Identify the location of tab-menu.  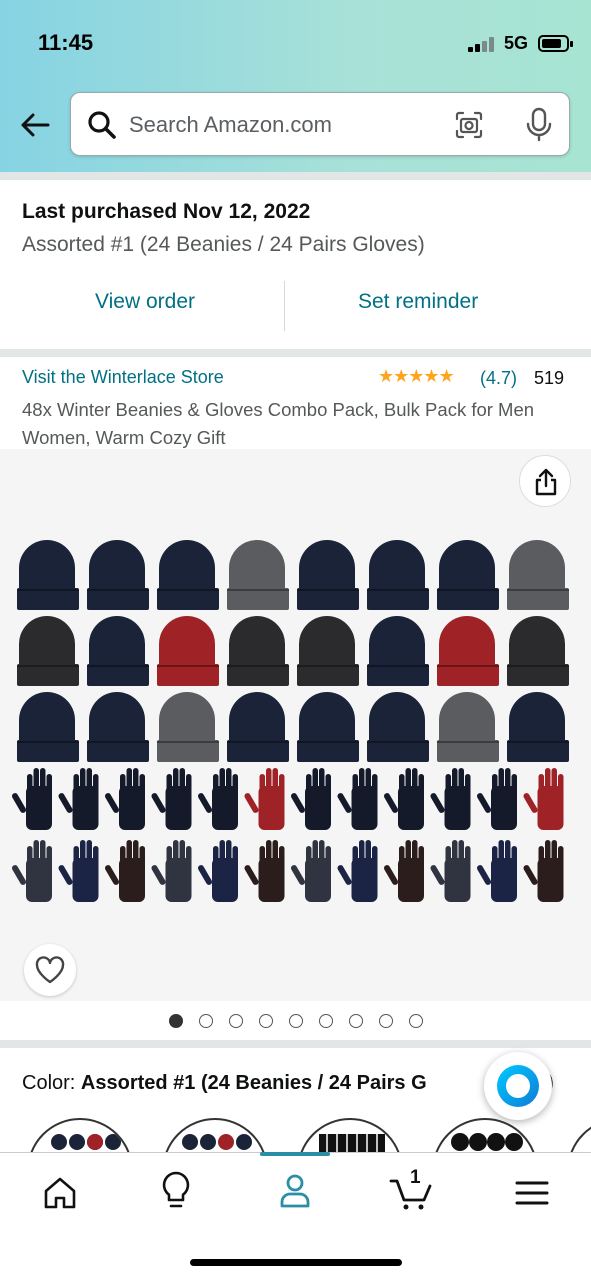
(532, 1193).